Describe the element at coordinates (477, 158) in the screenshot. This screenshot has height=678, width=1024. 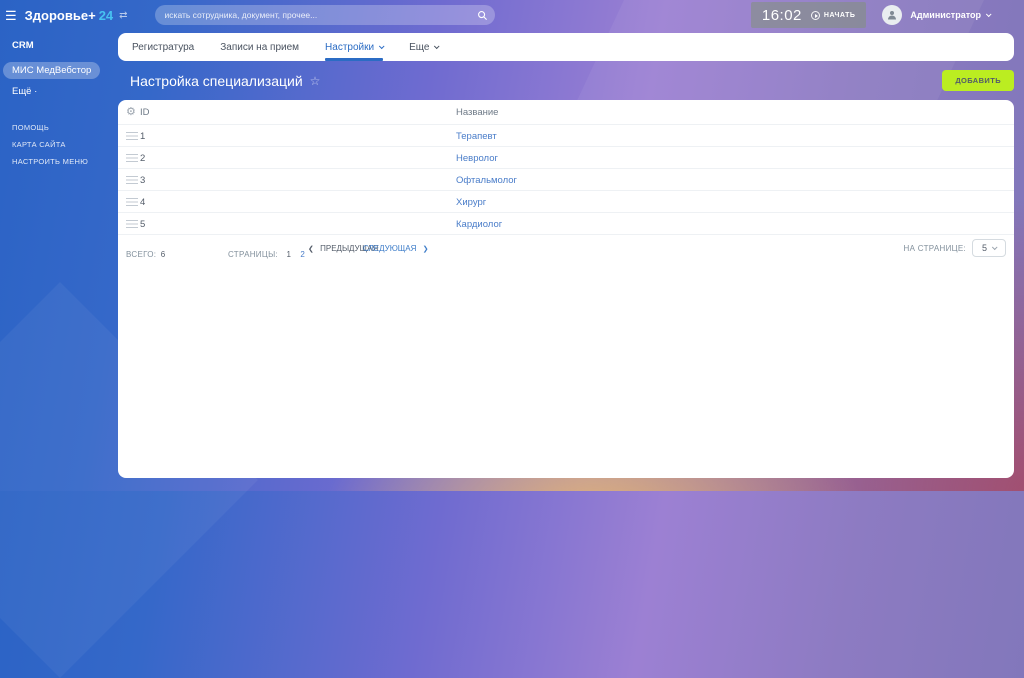
I see `cell-name-link: Невролог` at that location.